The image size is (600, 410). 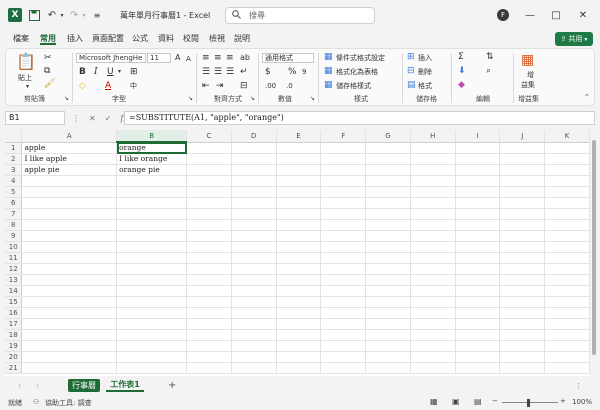 What do you see at coordinates (14, 346) in the screenshot?
I see `row-header: 19` at bounding box center [14, 346].